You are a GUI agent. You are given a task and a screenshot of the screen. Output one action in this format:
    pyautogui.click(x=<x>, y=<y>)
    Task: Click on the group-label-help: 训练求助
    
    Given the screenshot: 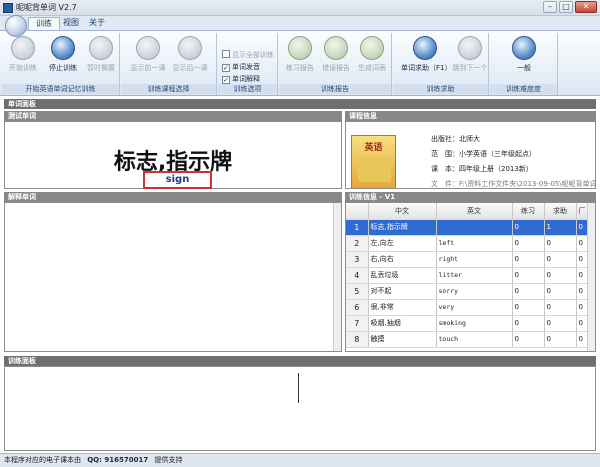 What is the action you would take?
    pyautogui.click(x=440, y=89)
    